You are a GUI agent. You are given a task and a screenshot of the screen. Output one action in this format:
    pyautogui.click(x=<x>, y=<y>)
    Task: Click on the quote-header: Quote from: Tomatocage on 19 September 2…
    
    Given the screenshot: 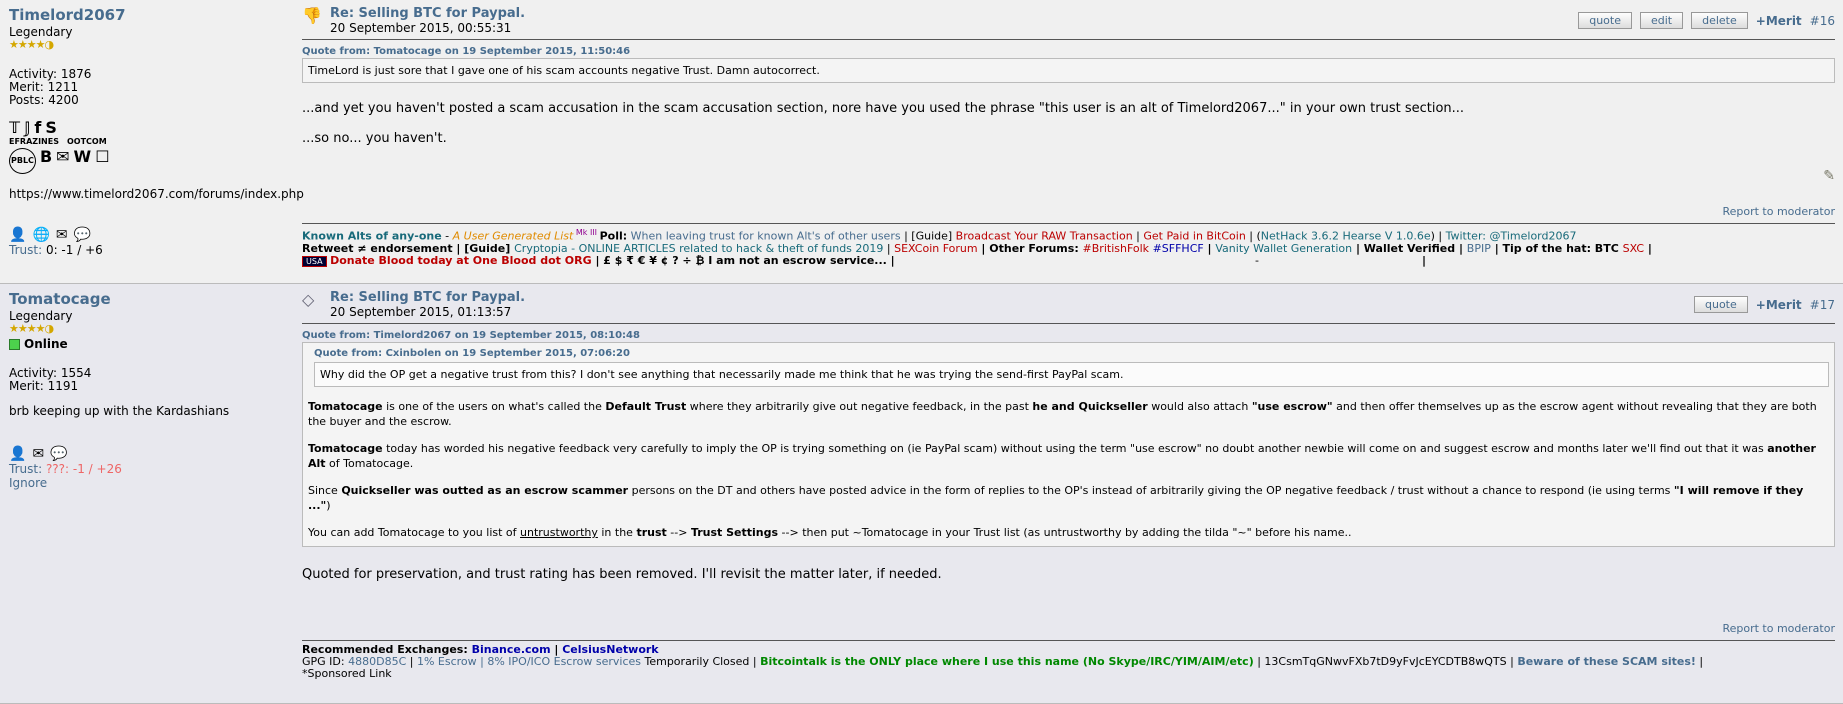 What is the action you would take?
    pyautogui.click(x=1068, y=51)
    